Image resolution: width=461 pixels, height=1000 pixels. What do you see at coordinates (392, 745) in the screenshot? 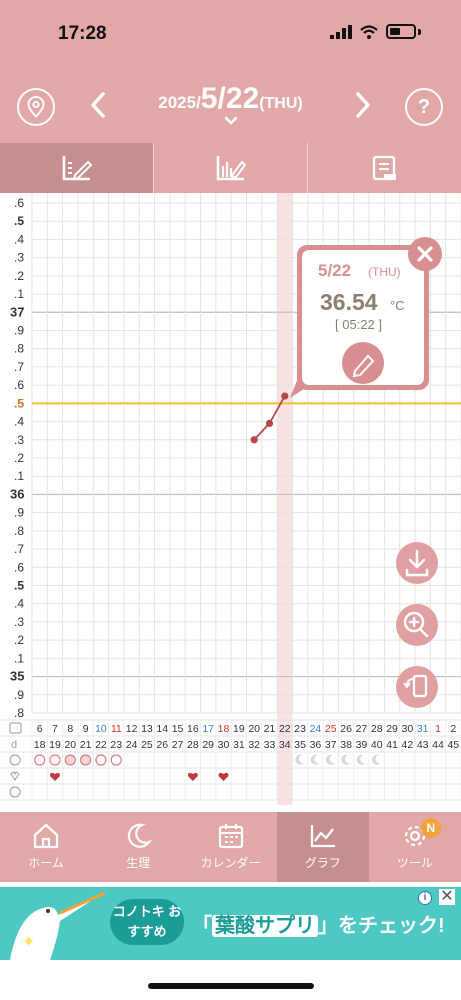
I see `cycle-day-label: 41` at bounding box center [392, 745].